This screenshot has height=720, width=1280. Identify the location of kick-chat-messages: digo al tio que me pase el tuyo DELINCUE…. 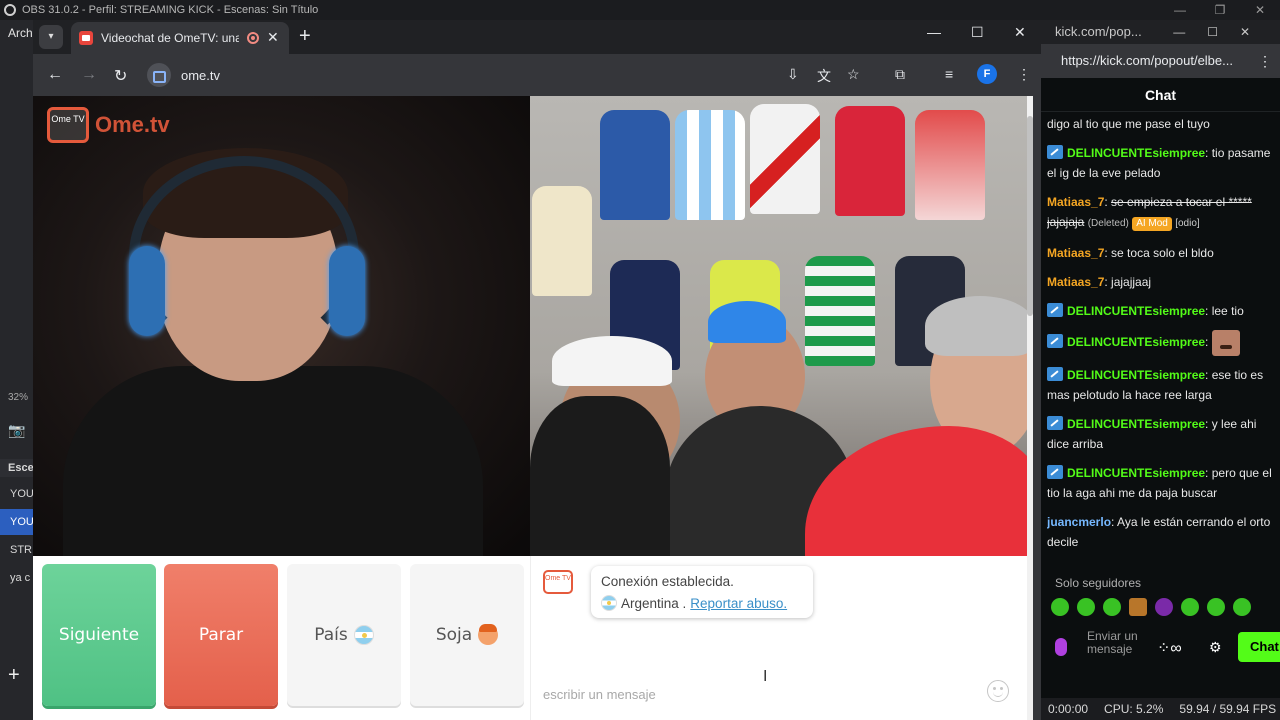
(1161, 344).